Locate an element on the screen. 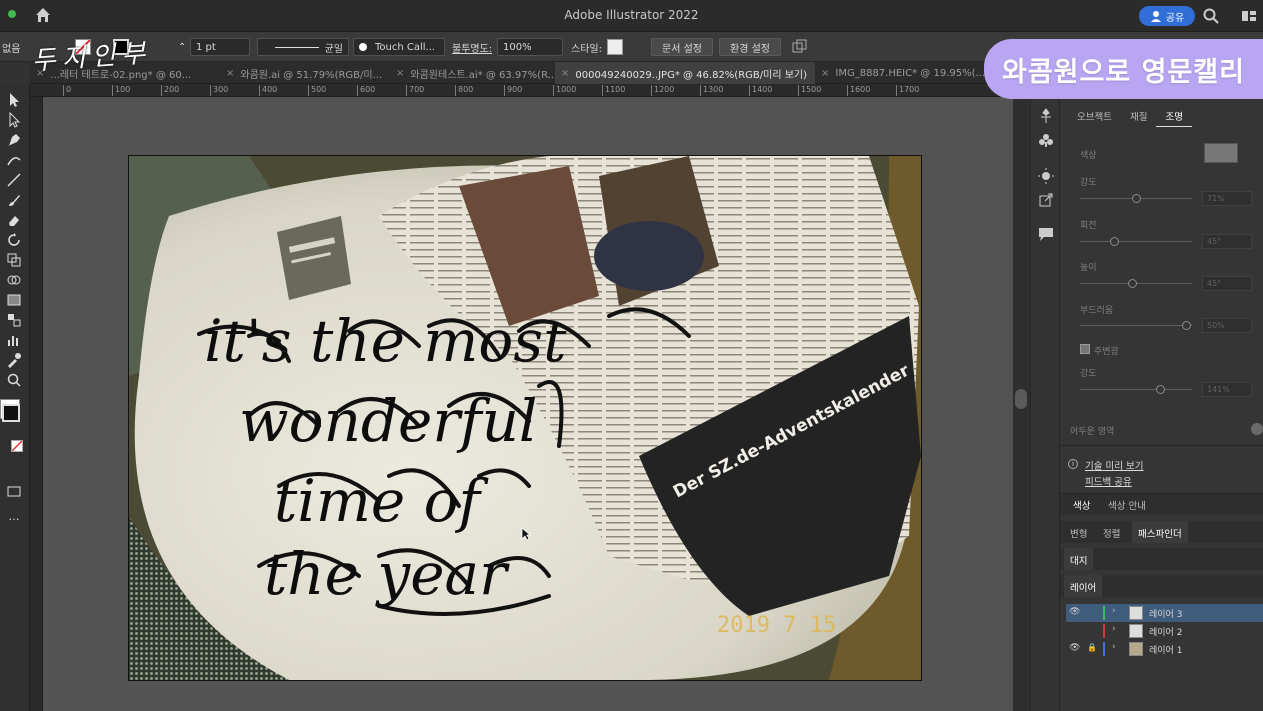 The image size is (1263, 711). tab-artboards: 대지 is located at coordinates (1079, 559).